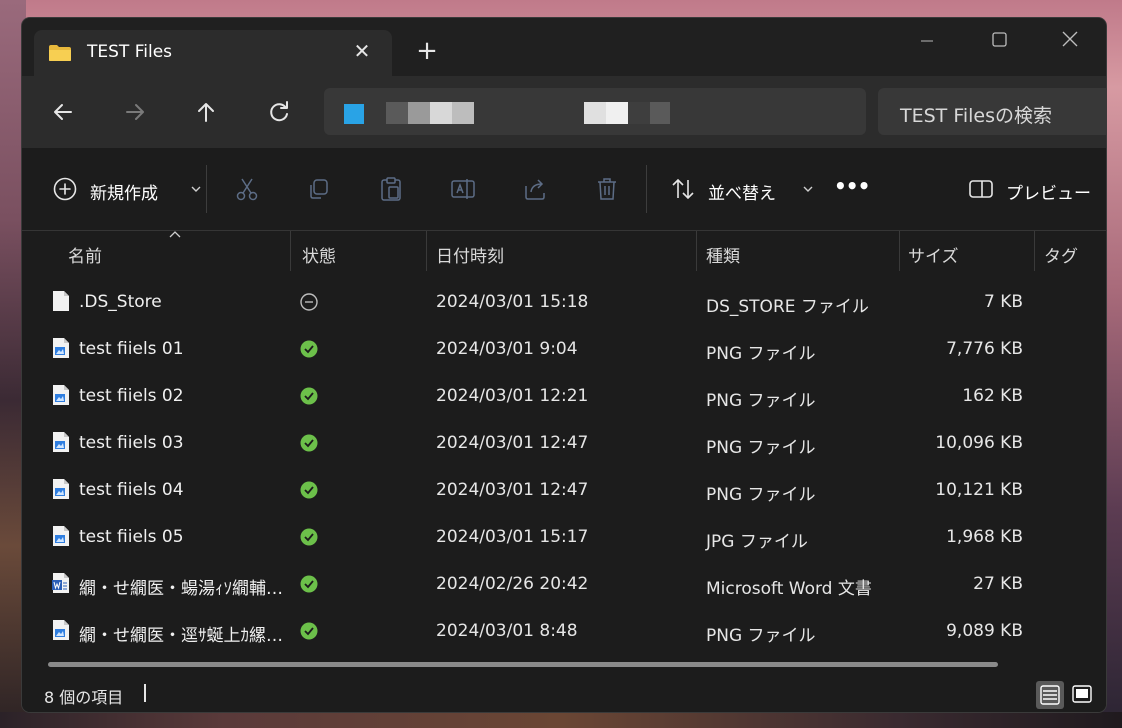 This screenshot has height=728, width=1122. What do you see at coordinates (131, 490) in the screenshot?
I see `file-name: test fiiels 04` at bounding box center [131, 490].